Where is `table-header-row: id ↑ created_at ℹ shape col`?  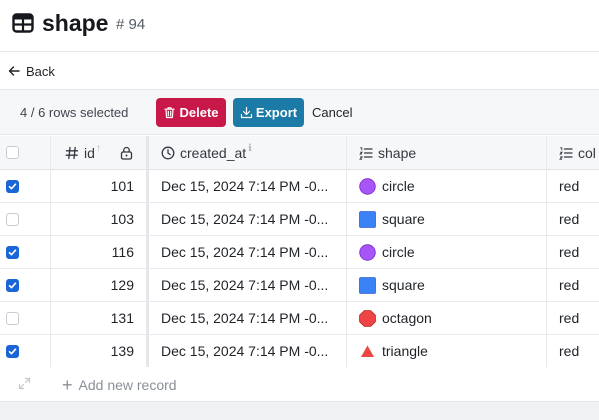 table-header-row: id ↑ created_at ℹ shape col is located at coordinates (299, 153).